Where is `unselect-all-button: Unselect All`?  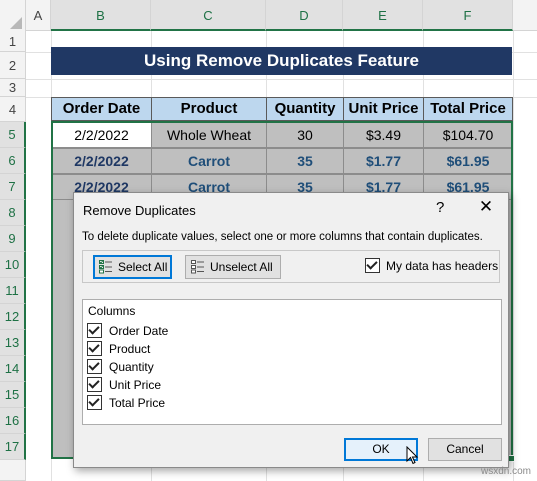 unselect-all-button: Unselect All is located at coordinates (233, 267).